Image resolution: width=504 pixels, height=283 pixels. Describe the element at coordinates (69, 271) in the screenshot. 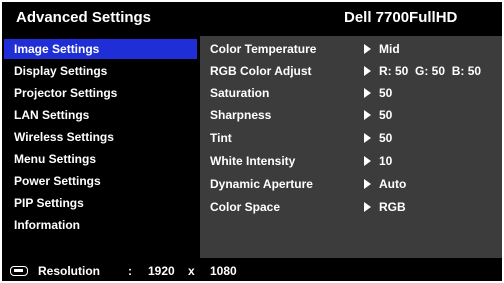

I see `resolution-label: Resolution` at that location.